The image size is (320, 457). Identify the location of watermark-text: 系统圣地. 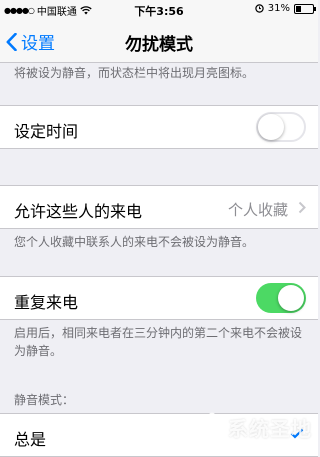
(270, 429).